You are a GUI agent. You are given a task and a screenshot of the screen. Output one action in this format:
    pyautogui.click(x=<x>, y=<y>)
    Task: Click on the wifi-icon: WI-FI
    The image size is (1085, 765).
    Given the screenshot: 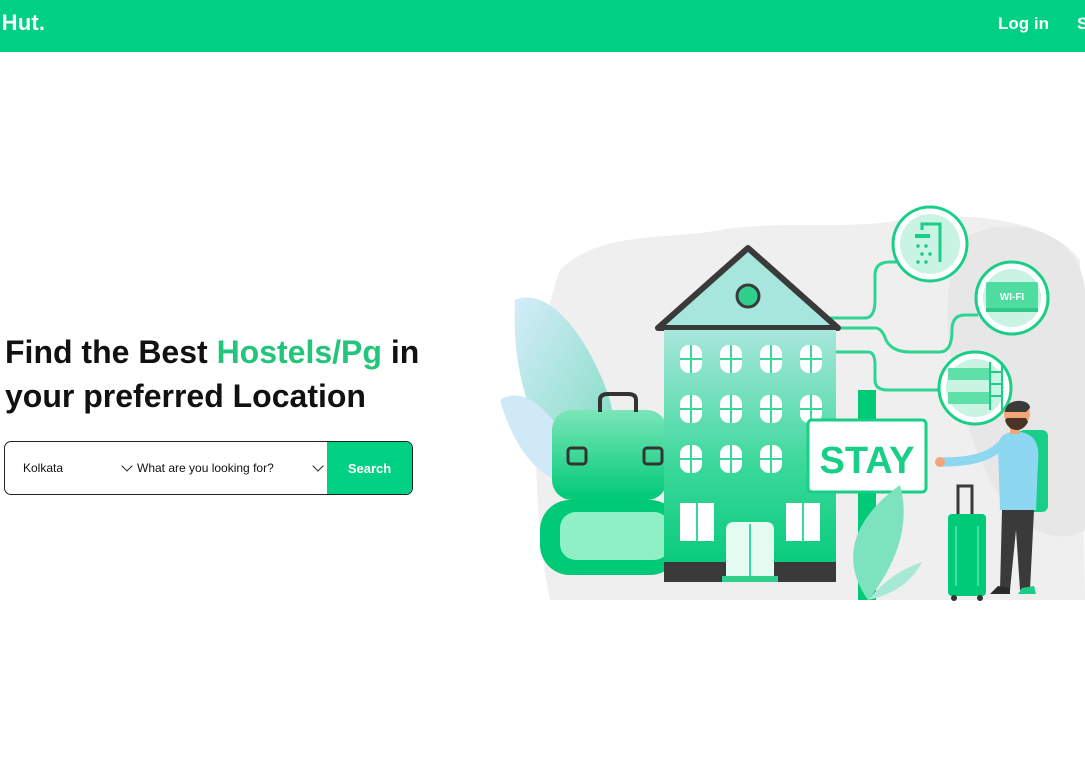 What is the action you would take?
    pyautogui.click(x=1012, y=298)
    